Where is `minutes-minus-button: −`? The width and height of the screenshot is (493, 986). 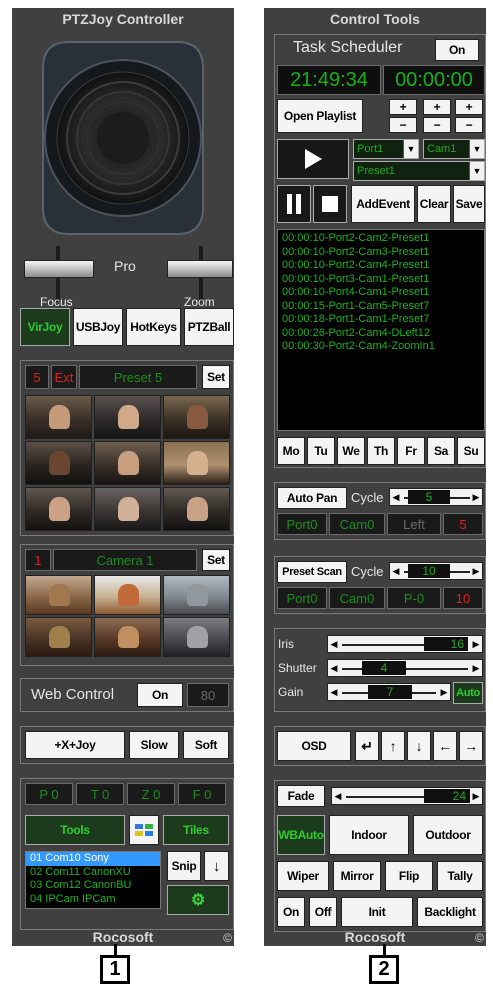
minutes-minus-button: − is located at coordinates (437, 125).